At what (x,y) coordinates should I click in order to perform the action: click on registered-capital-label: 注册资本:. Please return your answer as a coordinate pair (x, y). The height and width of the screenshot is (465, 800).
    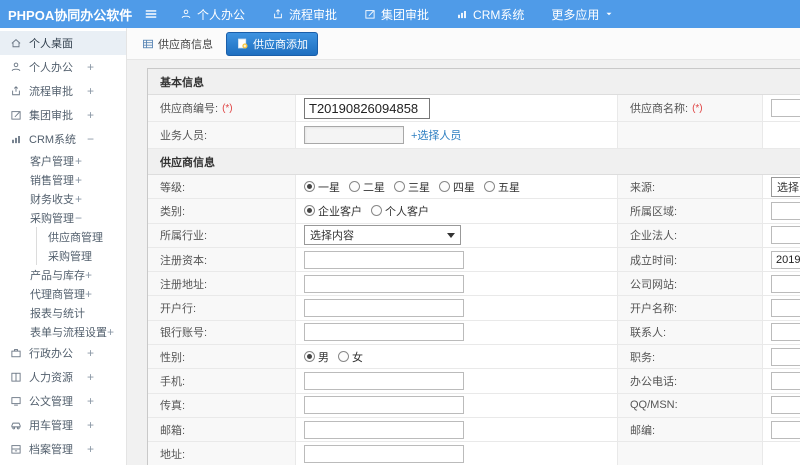
    Looking at the image, I should click on (222, 259).